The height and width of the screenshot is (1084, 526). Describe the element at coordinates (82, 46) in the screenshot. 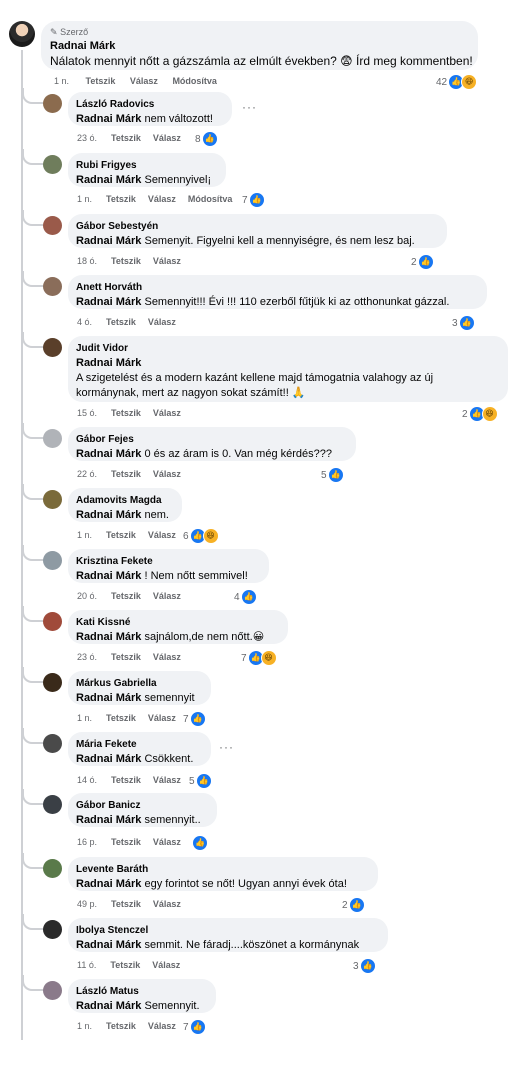

I see `post-author: Radnai Márk` at that location.